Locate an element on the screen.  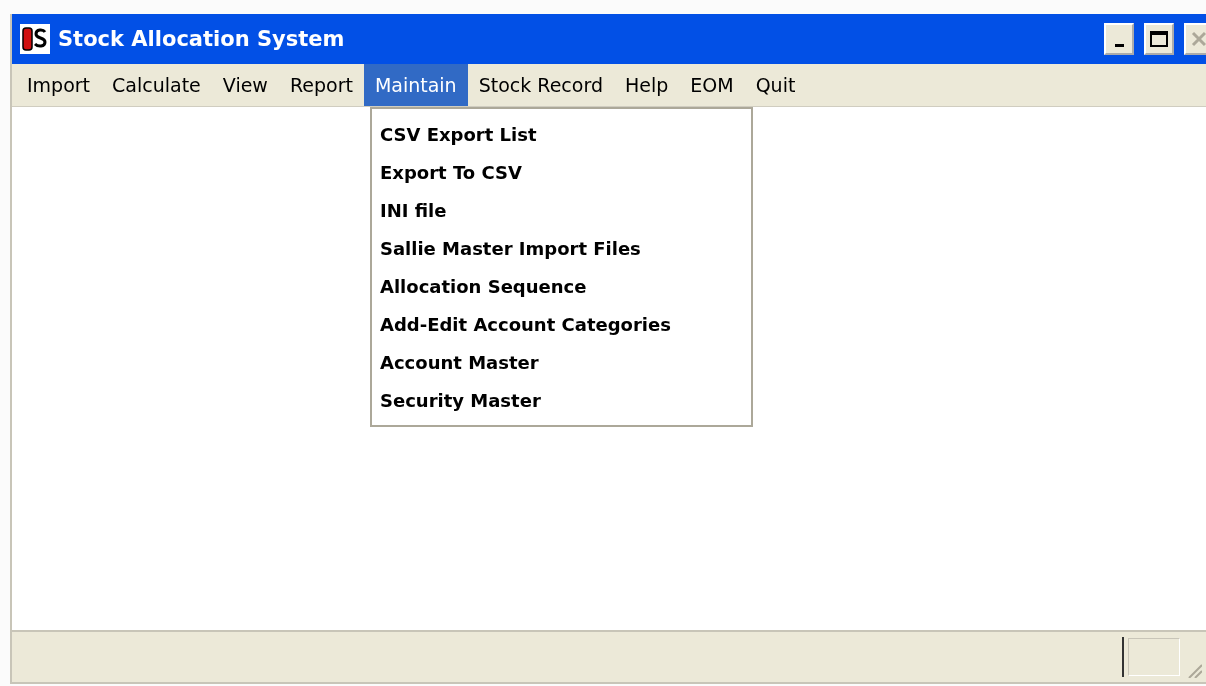
menu-item: View is located at coordinates (245, 85).